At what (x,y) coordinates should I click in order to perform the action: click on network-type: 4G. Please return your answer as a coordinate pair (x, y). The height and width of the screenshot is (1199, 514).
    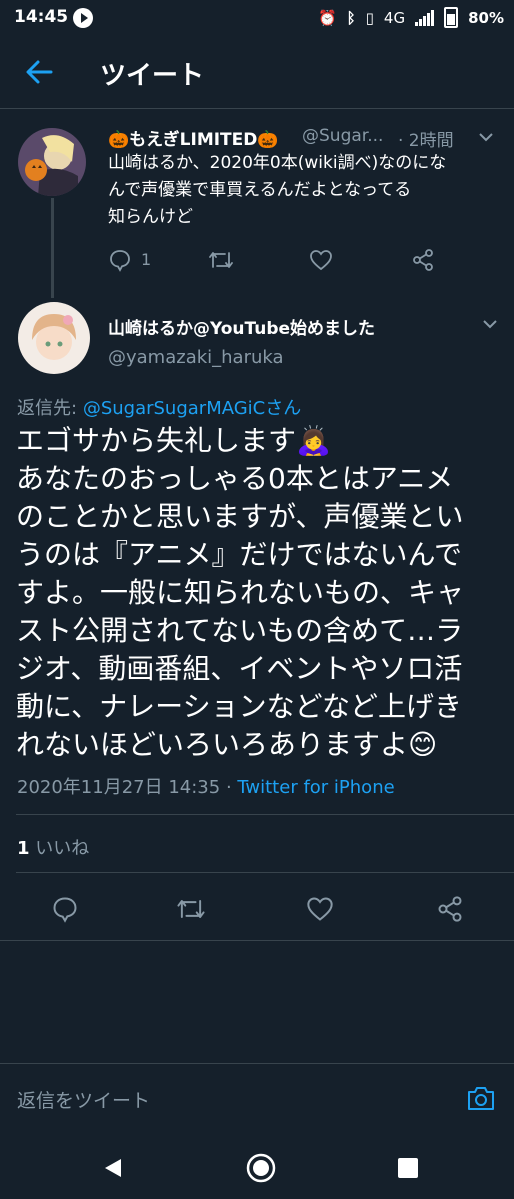
    Looking at the image, I should click on (394, 17).